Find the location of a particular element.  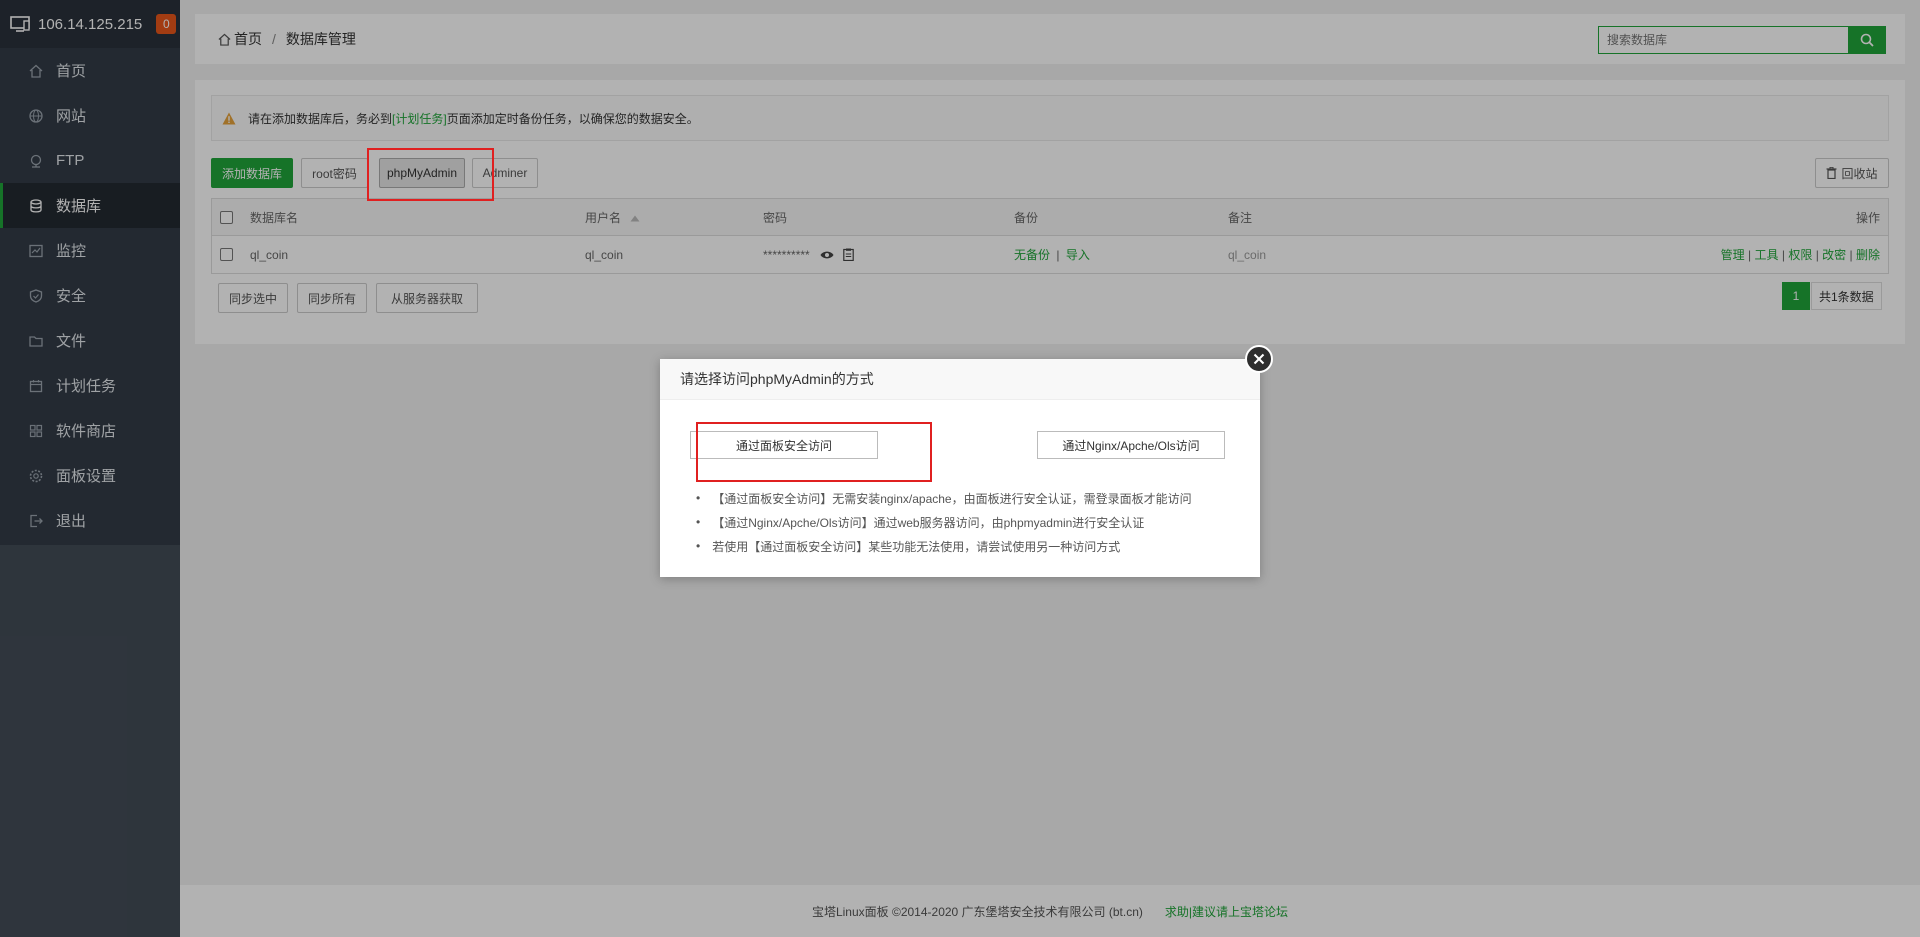

close-button is located at coordinates (1259, 359).